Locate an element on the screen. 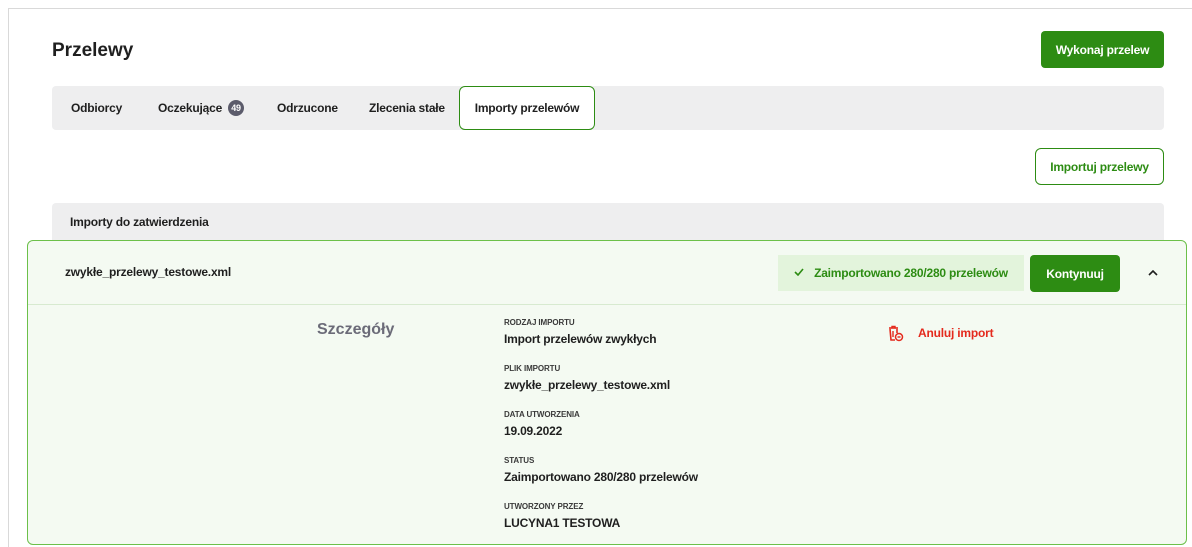 This screenshot has width=1192, height=547. check-icon is located at coordinates (799, 273).